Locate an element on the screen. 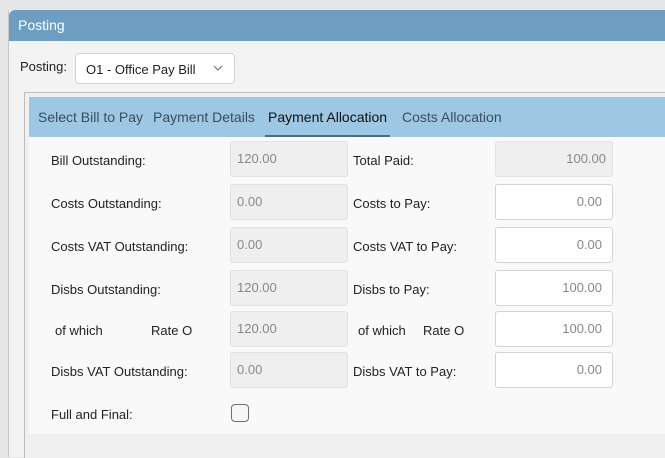  tab-select-bill-to-pay: Select Bill to Pay is located at coordinates (90, 117).